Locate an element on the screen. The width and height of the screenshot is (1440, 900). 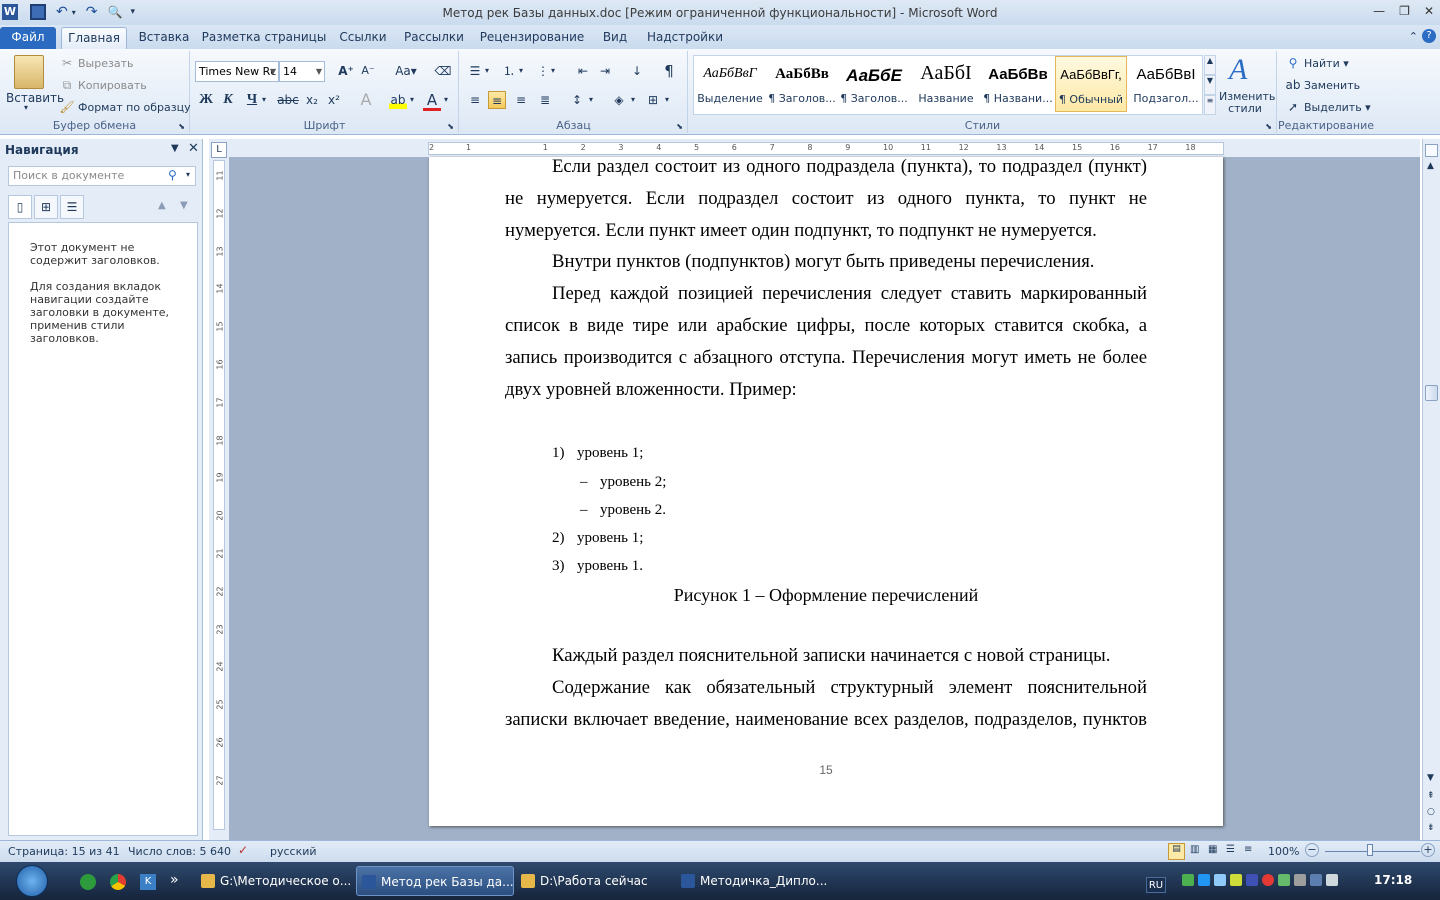
bold-icon: Ж is located at coordinates (206, 100).